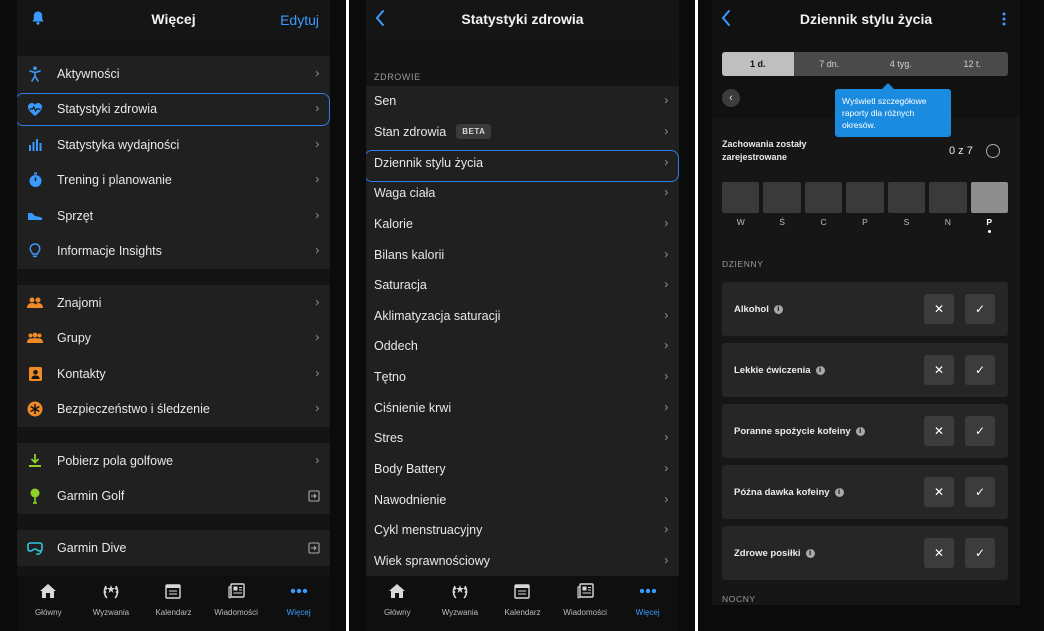 This screenshot has width=1044, height=631. I want to click on health-item-oddech: Oddech ›, so click(522, 346).